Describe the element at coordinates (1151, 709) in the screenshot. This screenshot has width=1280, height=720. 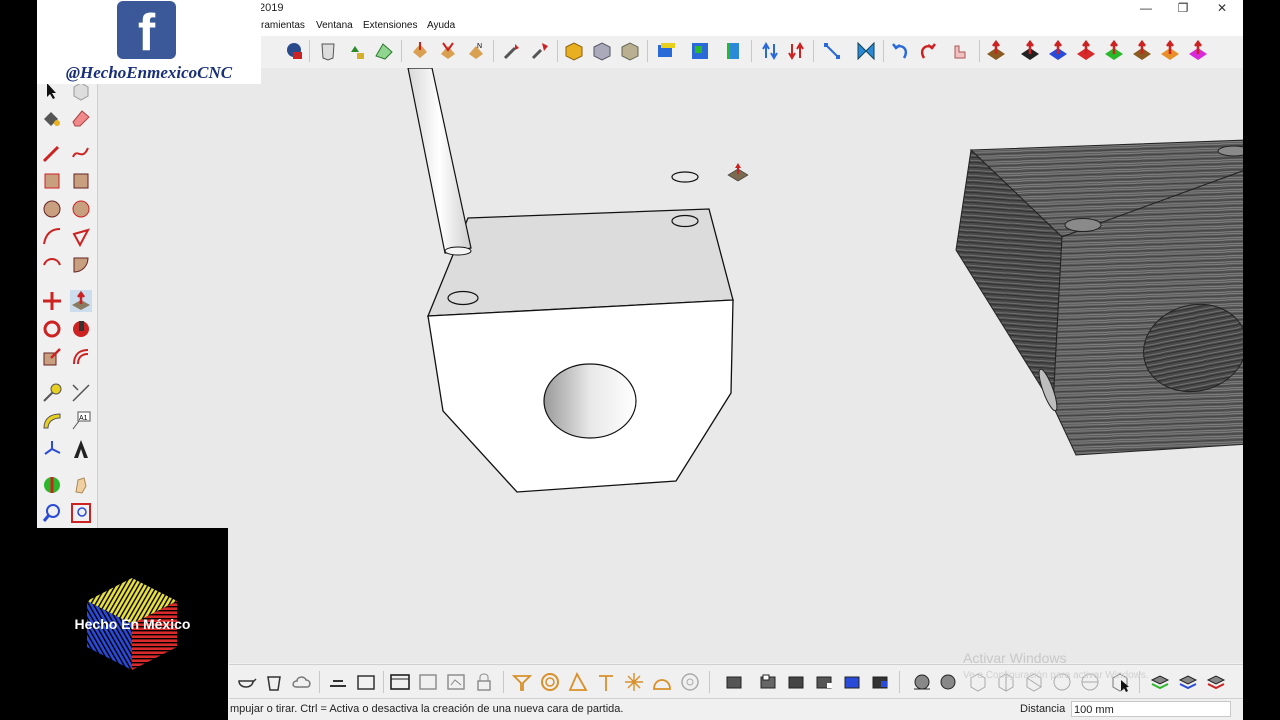
I see `measurement-input: 100 mm` at that location.